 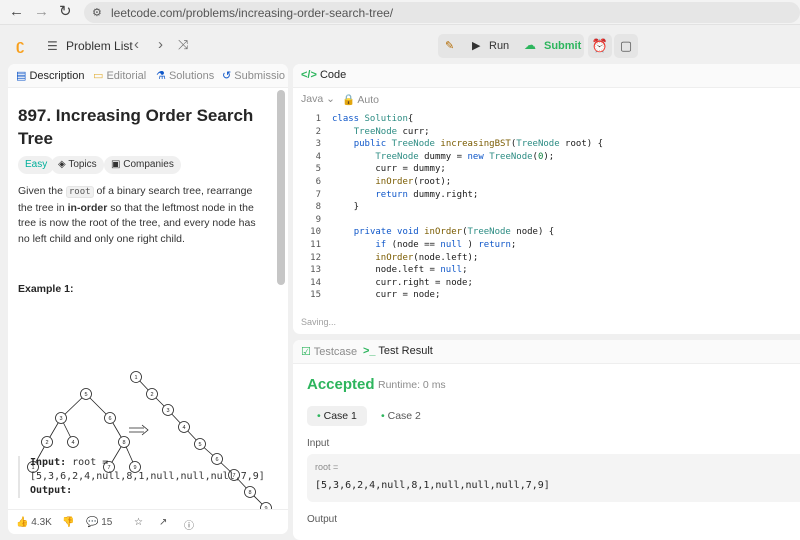 I want to click on forward-icon: →, so click(x=41, y=12).